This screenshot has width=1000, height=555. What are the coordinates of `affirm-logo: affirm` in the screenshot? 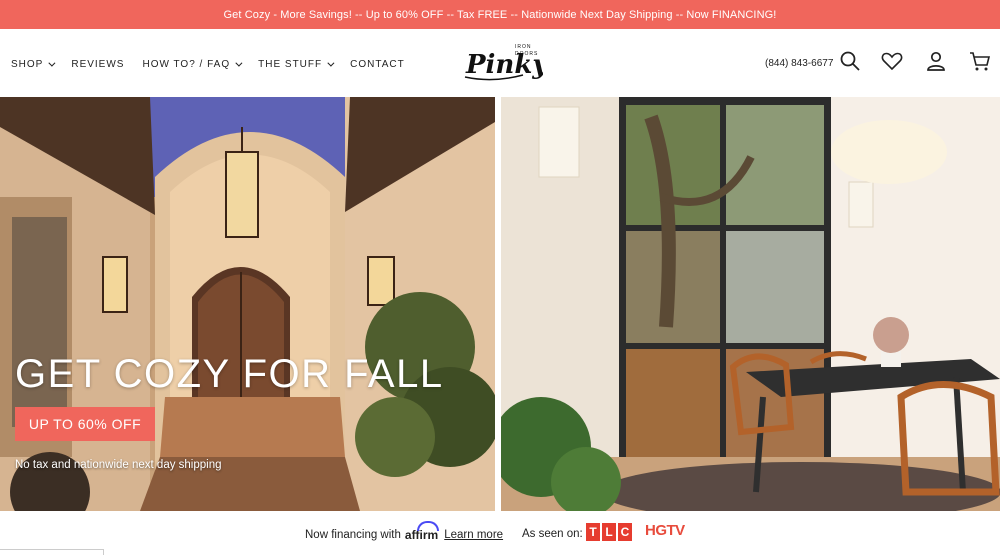 It's located at (422, 531).